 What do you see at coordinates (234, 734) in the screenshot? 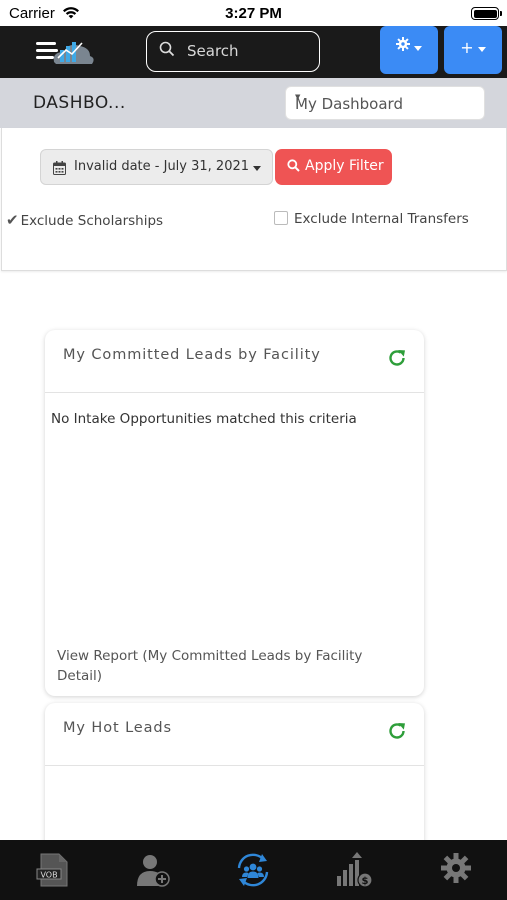
I see `card-header: My Hot Leads` at bounding box center [234, 734].